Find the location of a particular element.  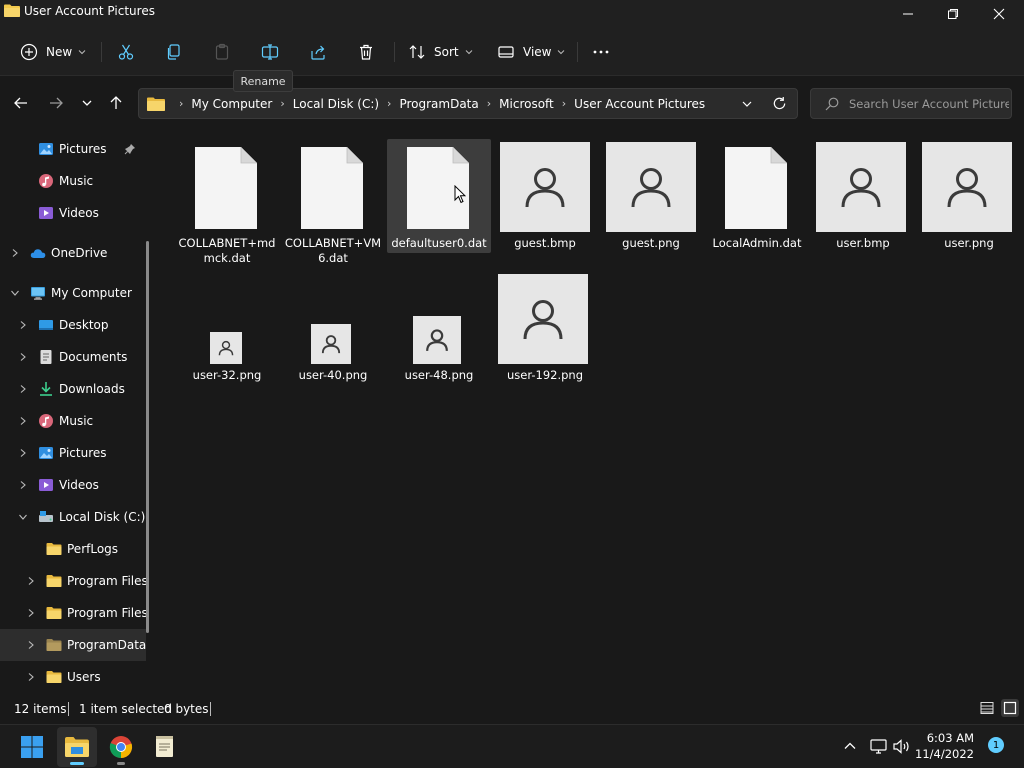

new-button: New is located at coordinates (53, 52).